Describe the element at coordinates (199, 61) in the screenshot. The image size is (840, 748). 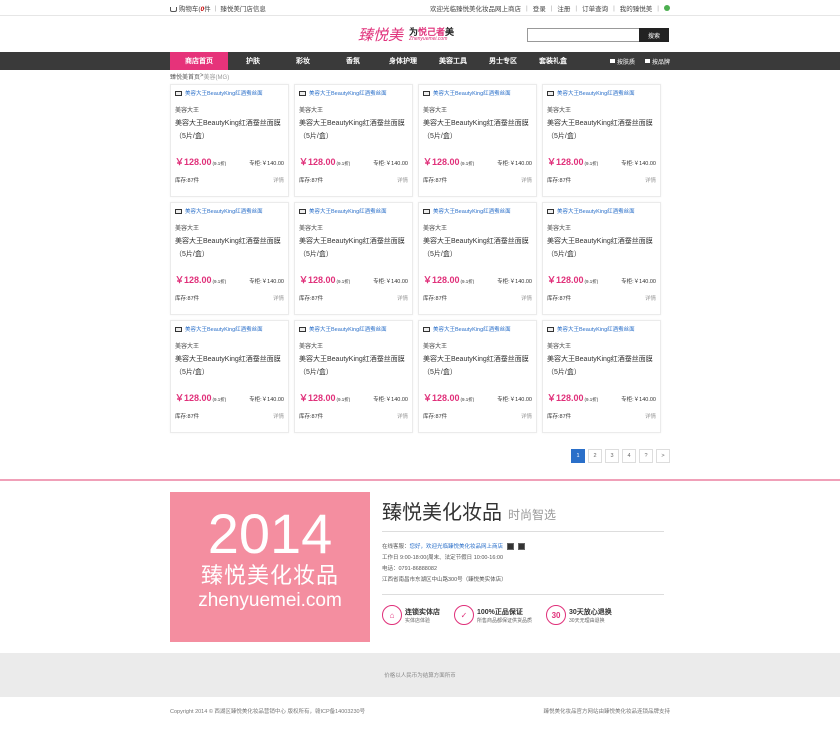
I see `nav-home: 商店首页` at that location.